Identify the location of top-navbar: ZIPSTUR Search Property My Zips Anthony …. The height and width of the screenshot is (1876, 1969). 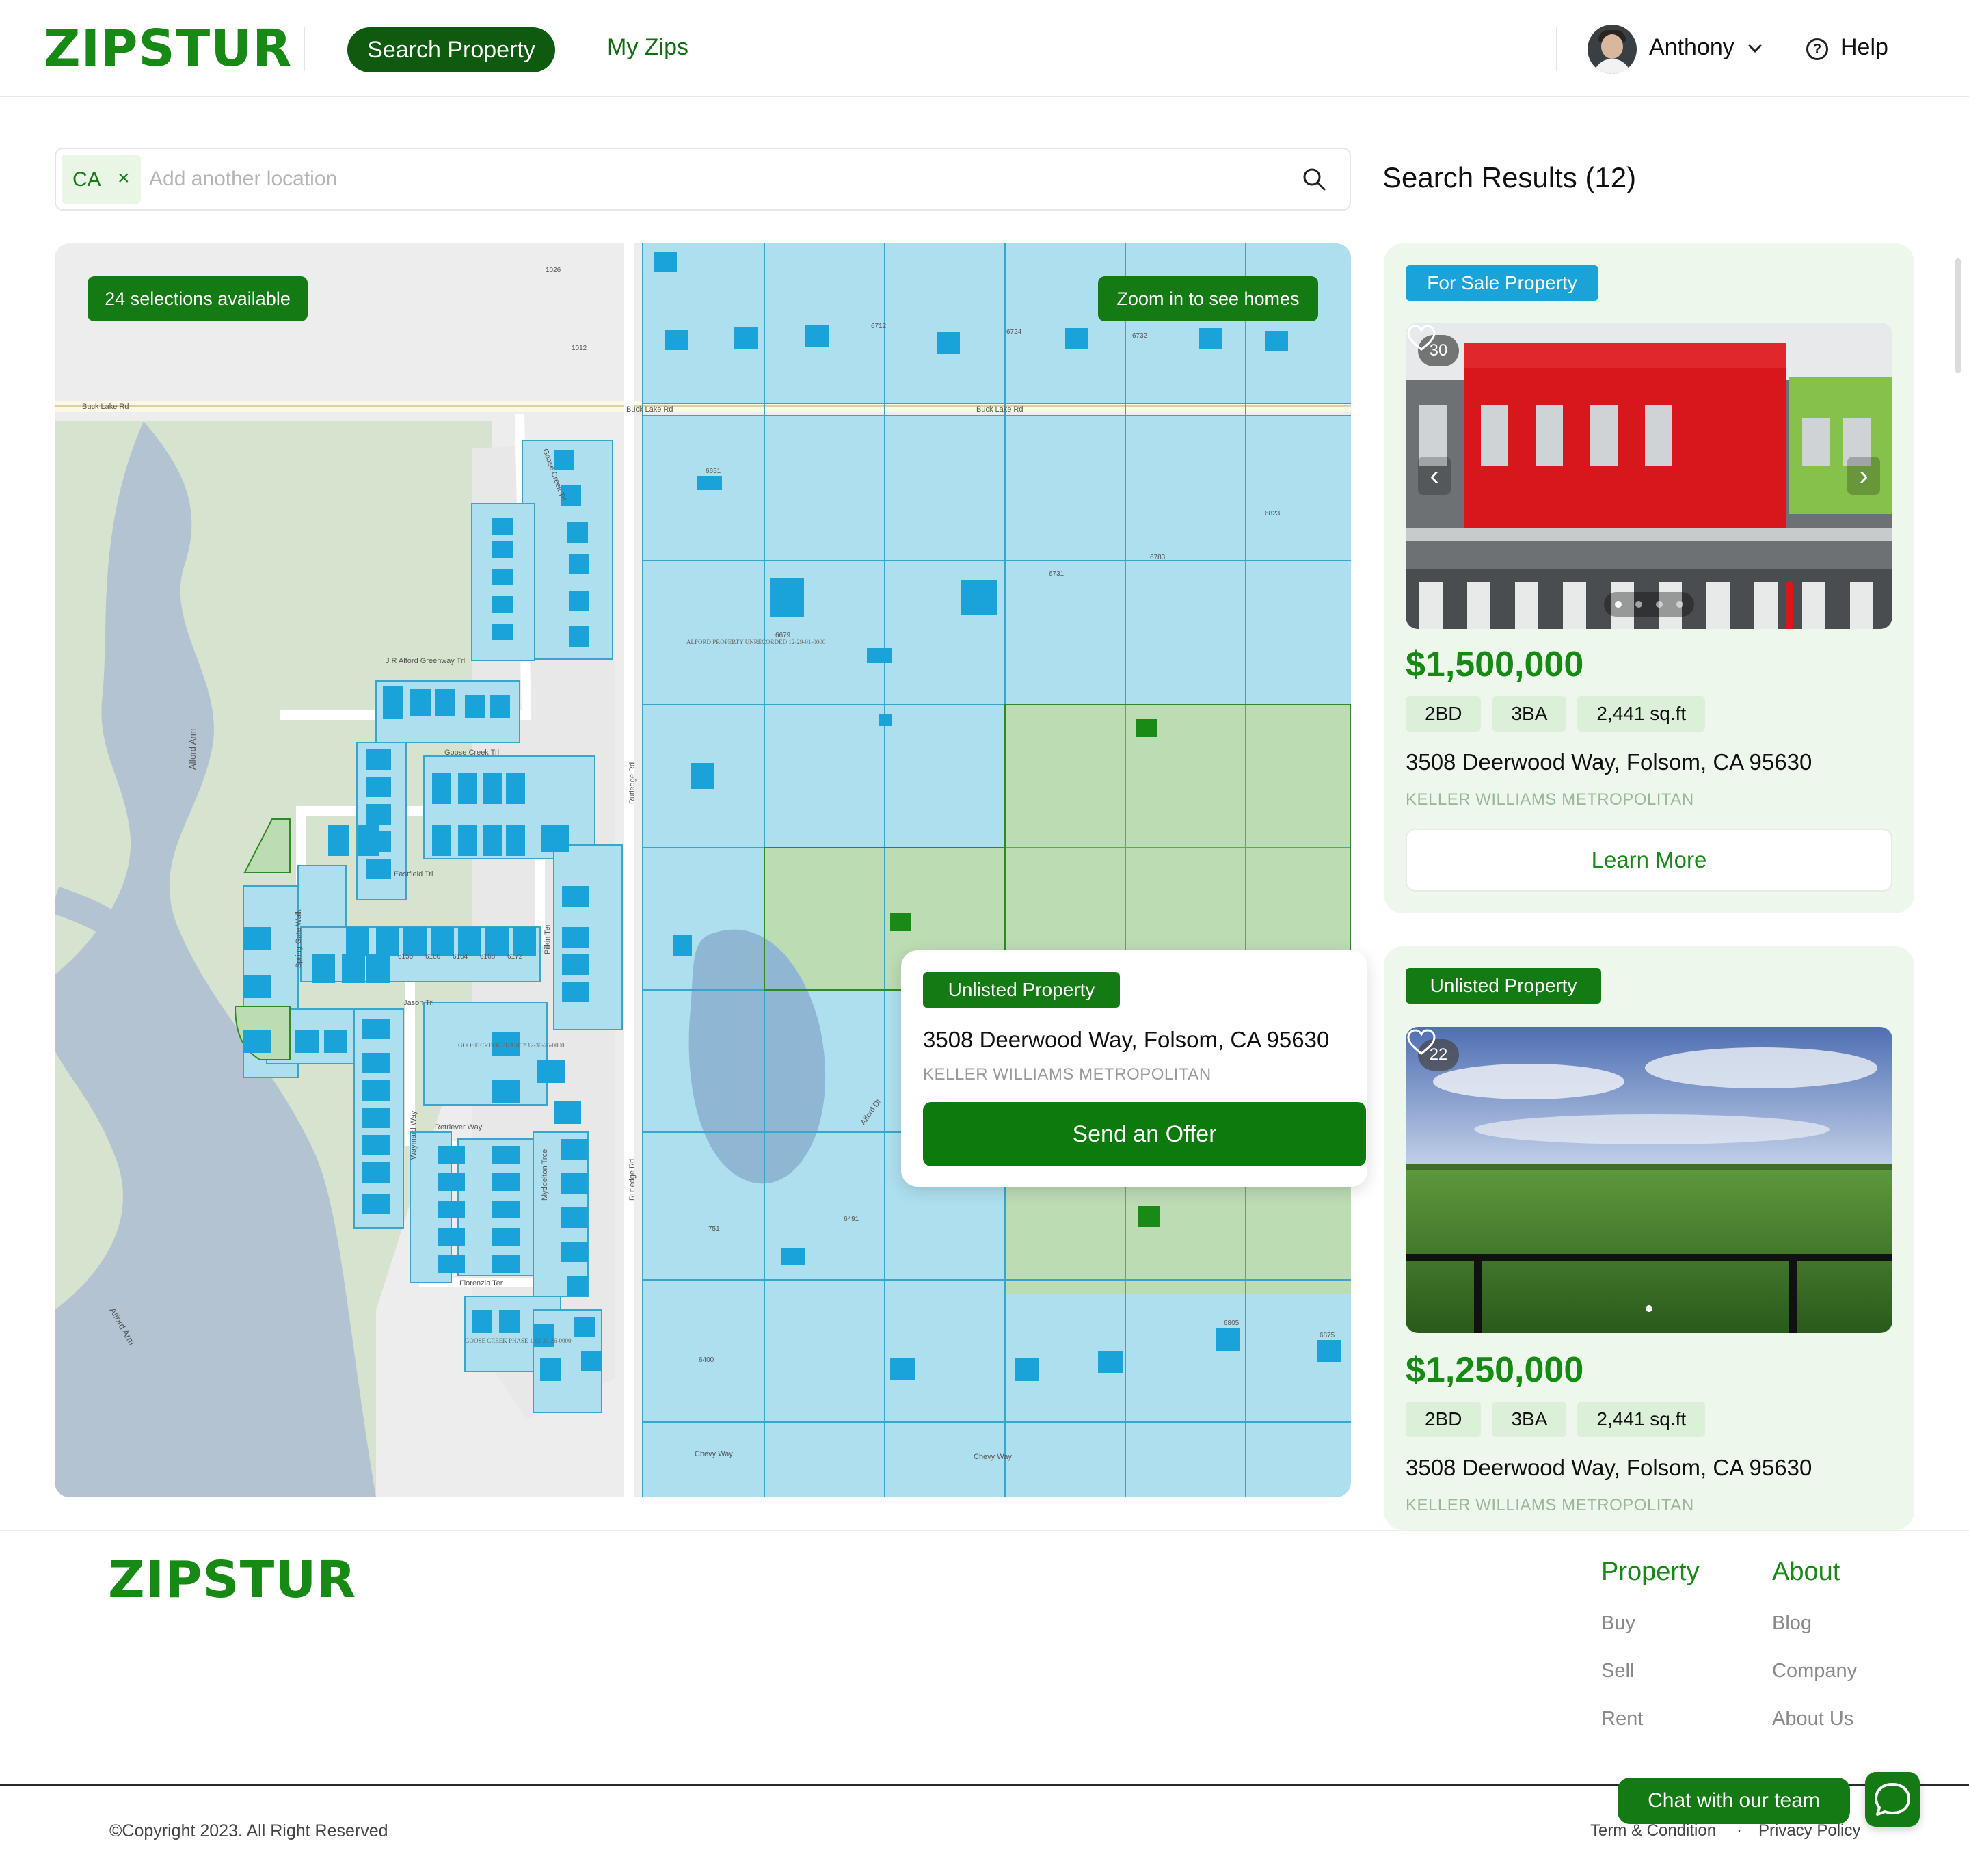
(984, 48).